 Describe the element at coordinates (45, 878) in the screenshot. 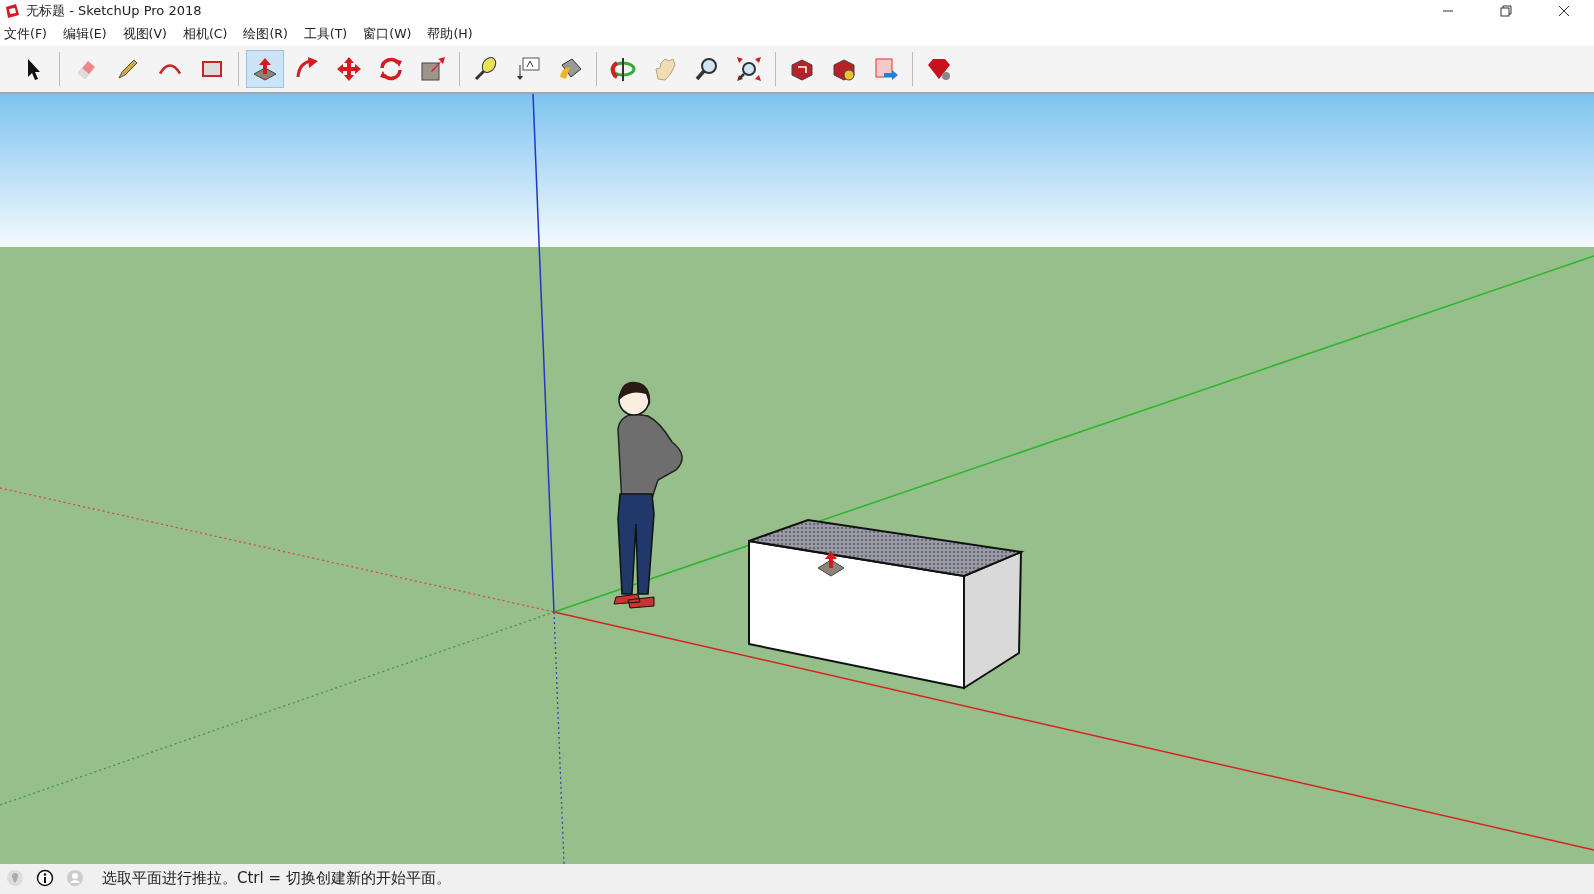

I see `info-icon` at that location.